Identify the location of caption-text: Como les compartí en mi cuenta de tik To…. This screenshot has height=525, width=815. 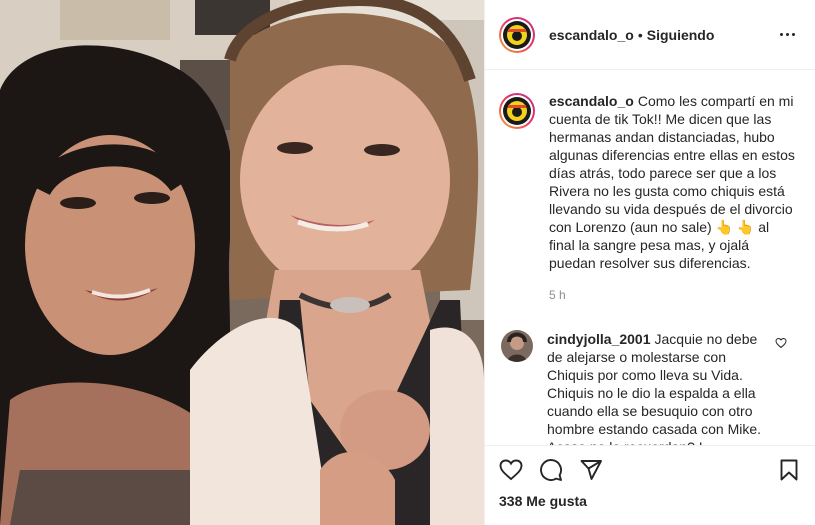
(672, 164).